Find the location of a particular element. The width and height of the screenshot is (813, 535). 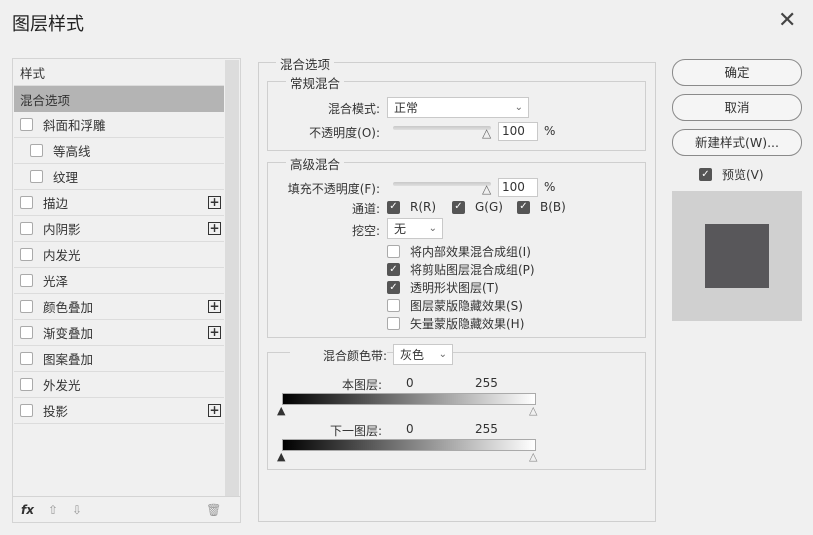

sidebar-item-label: 渐变叠加 is located at coordinates (68, 333).